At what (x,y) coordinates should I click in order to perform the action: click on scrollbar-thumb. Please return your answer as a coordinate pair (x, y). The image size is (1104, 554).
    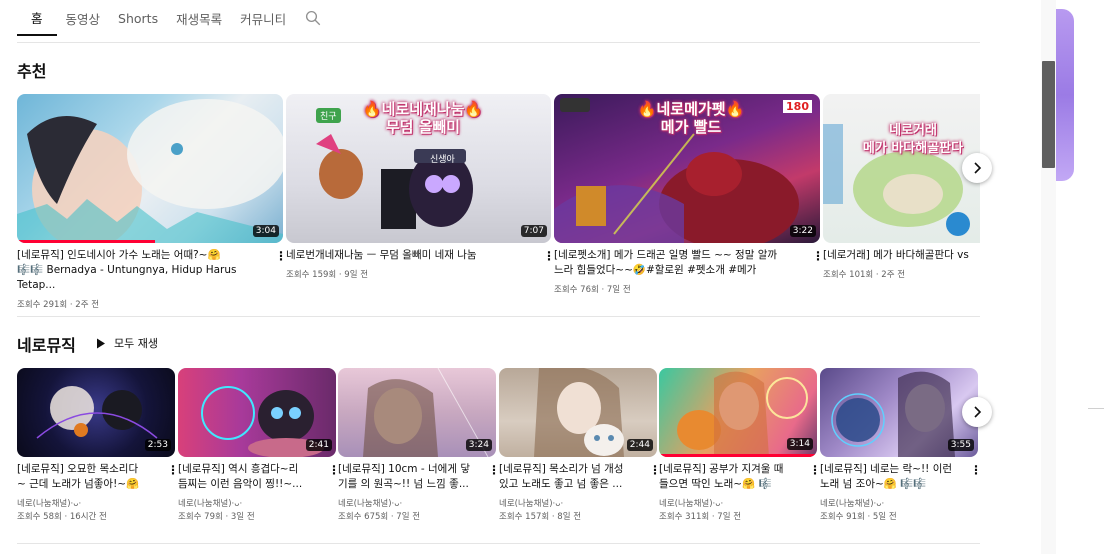
    Looking at the image, I should click on (1048, 114).